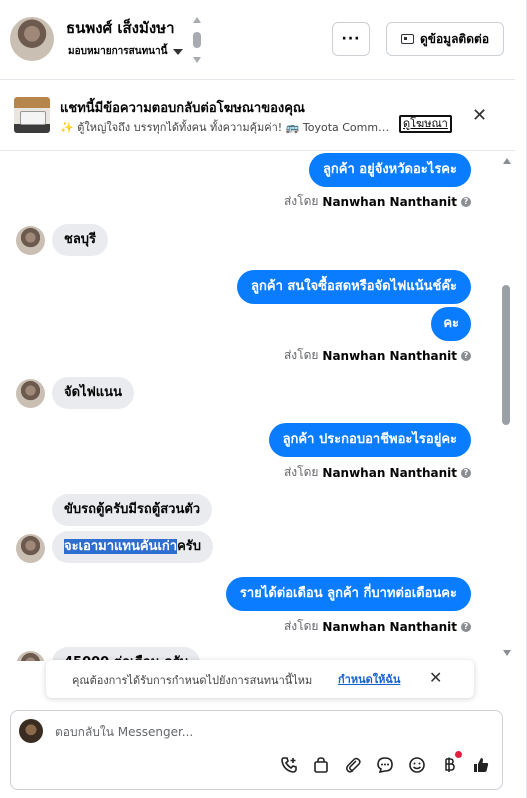 The height and width of the screenshot is (798, 527). Describe the element at coordinates (126, 654) in the screenshot. I see `incoming-message: 45000 ต่อเดือน ครับ` at that location.